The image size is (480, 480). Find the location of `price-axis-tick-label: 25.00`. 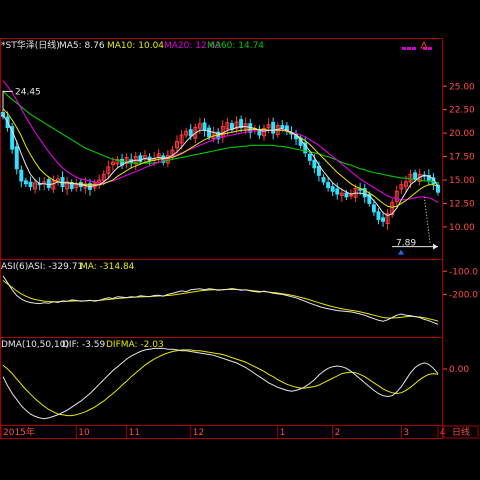

price-axis-tick-label: 25.00 is located at coordinates (462, 87).